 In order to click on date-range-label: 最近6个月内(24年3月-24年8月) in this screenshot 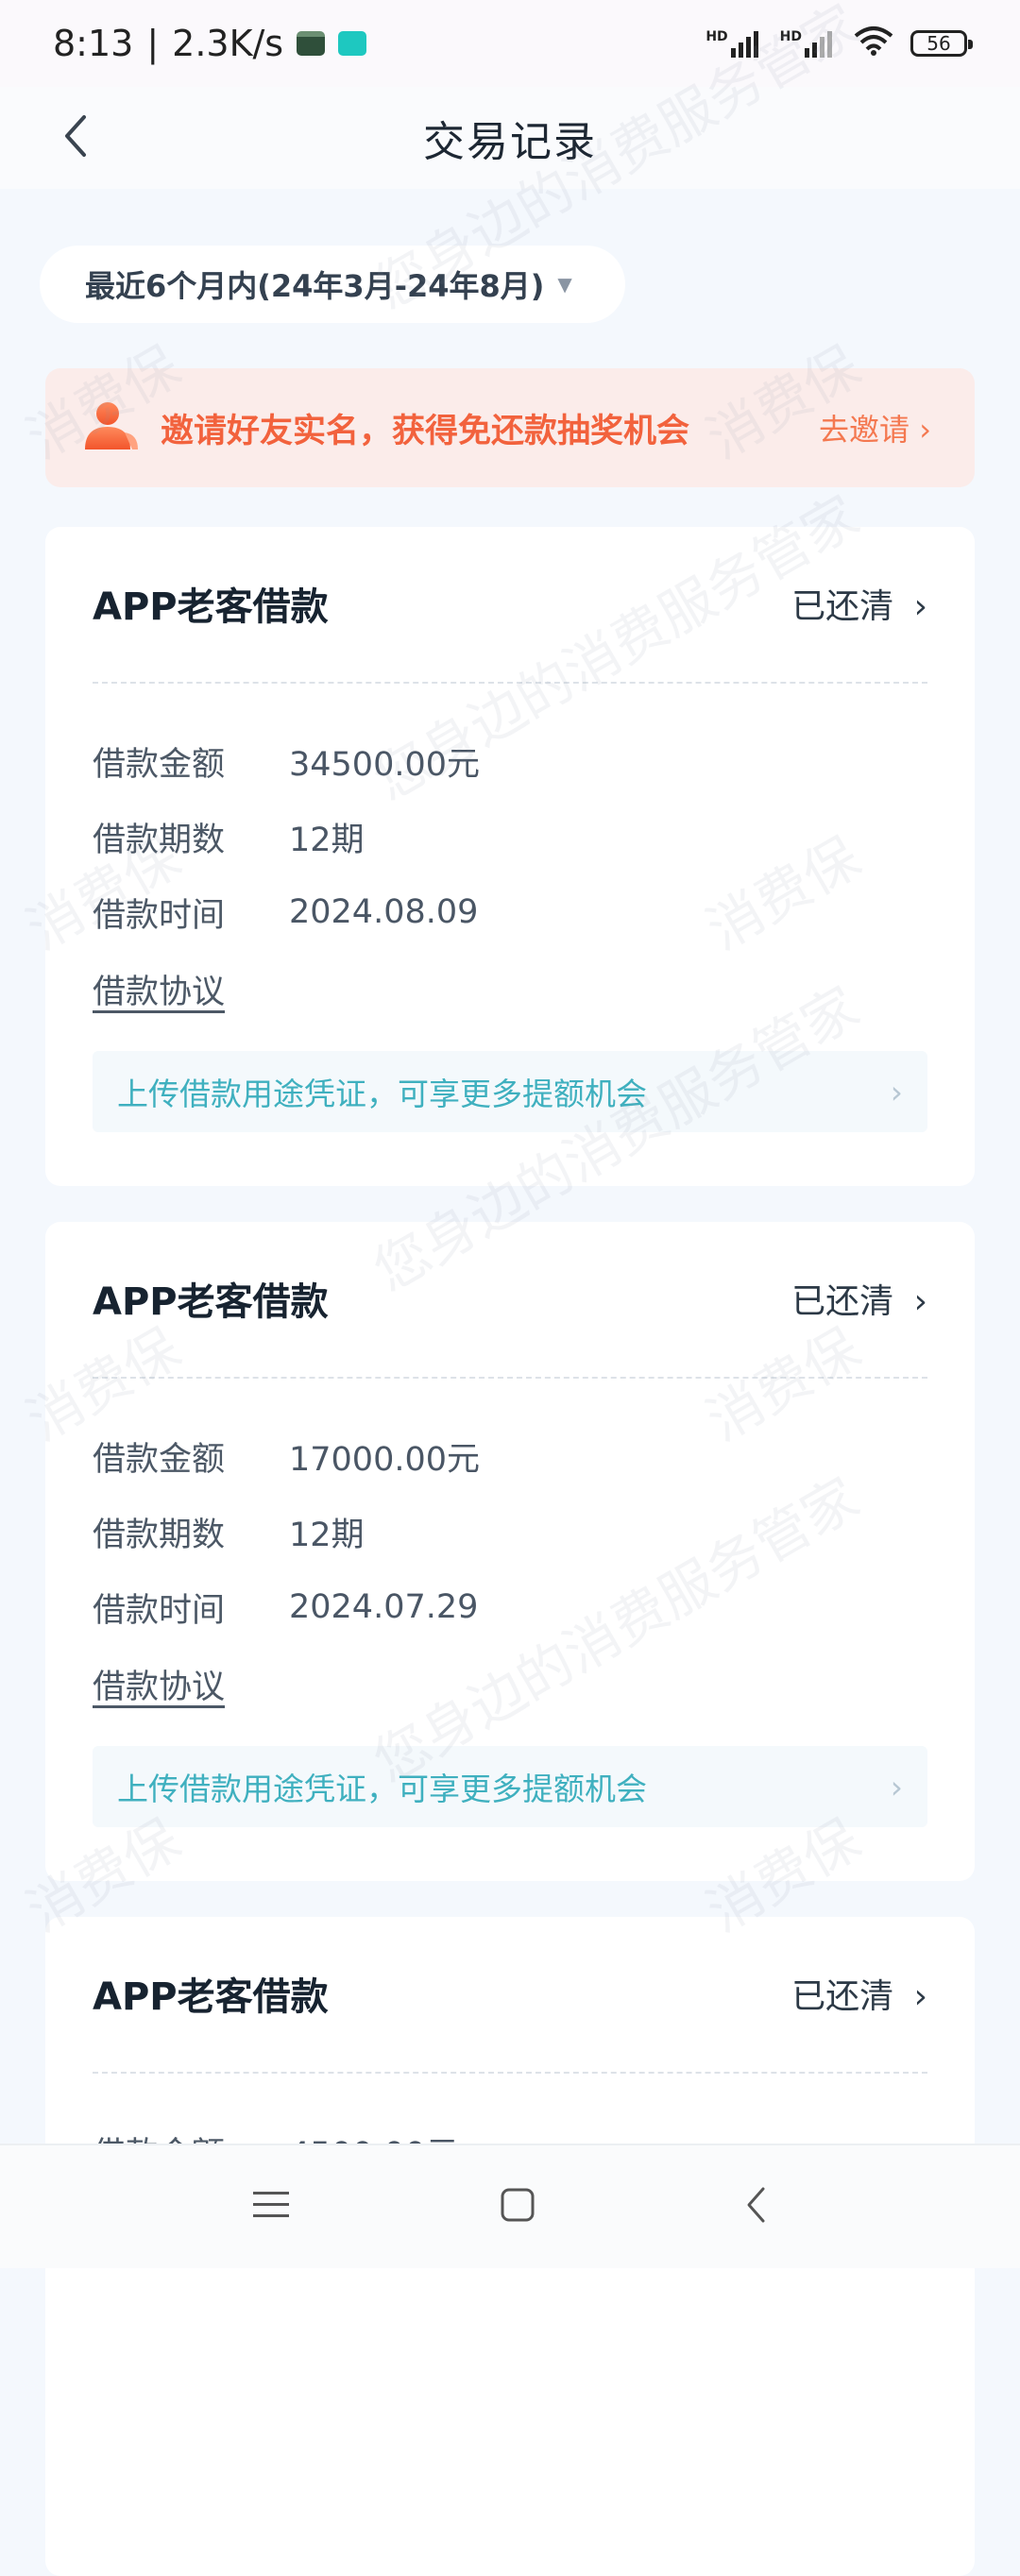, I will do `click(315, 286)`.